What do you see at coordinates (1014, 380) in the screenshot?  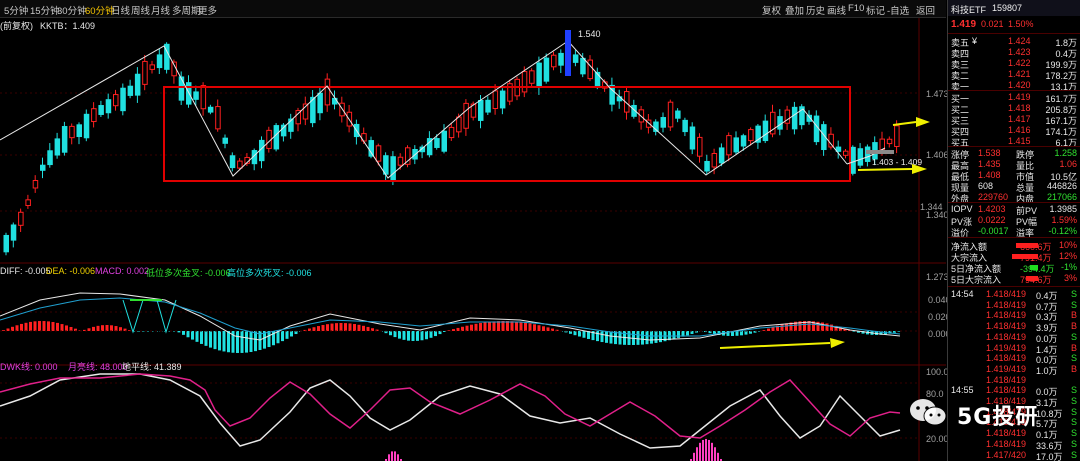 I see `tick-row: 1.418/419` at bounding box center [1014, 380].